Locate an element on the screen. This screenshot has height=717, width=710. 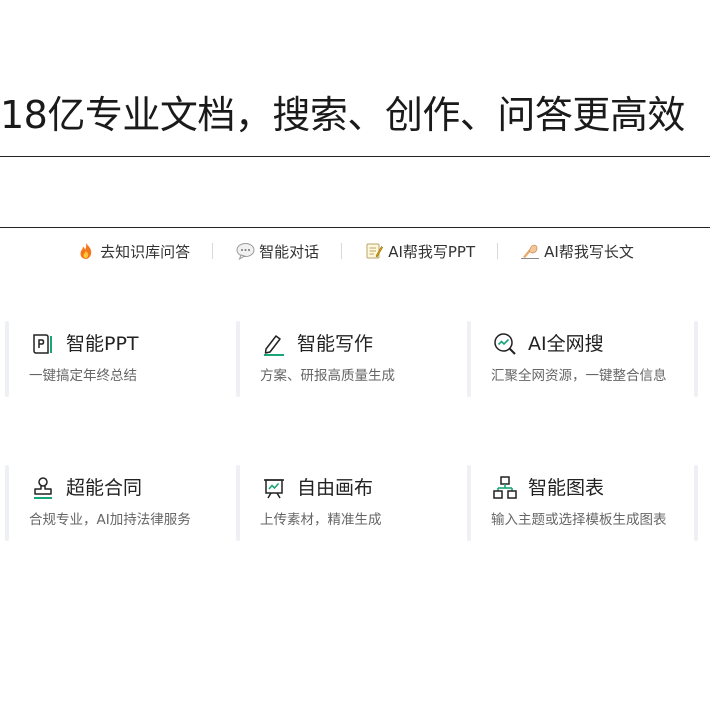
speech-bubble-icon is located at coordinates (245, 251).